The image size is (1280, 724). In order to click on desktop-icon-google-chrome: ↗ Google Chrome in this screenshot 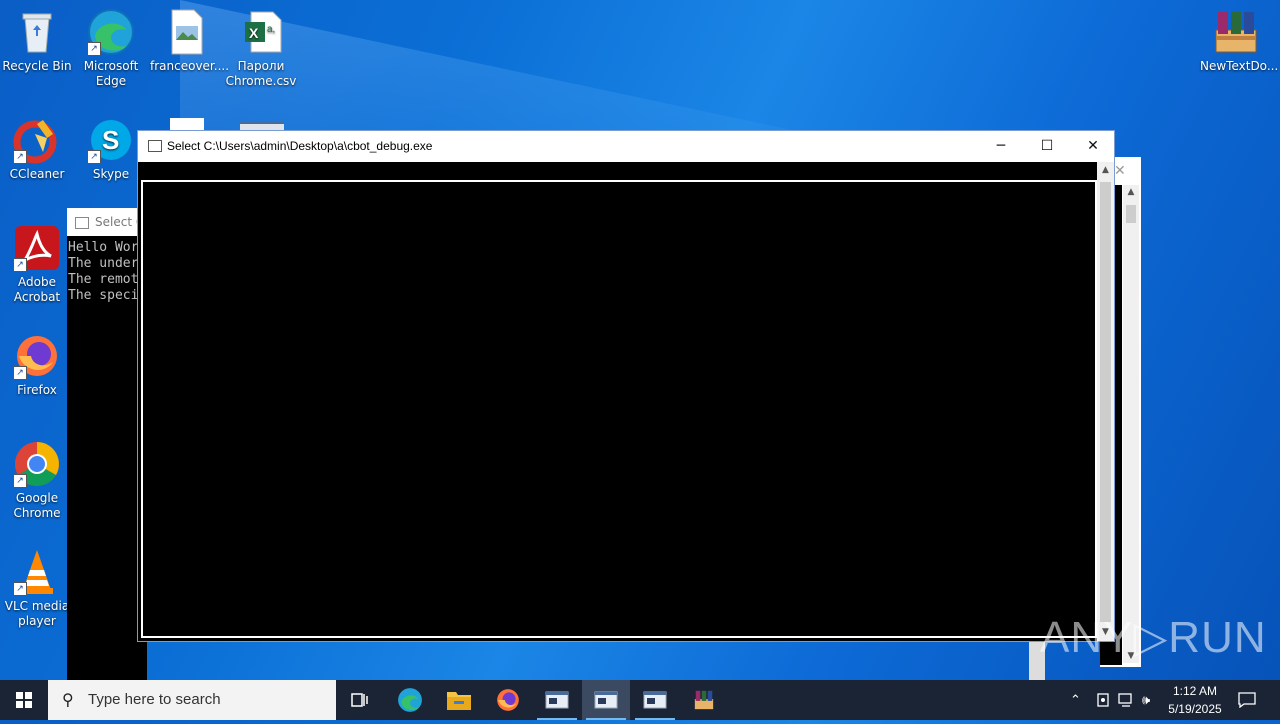, I will do `click(37, 480)`.